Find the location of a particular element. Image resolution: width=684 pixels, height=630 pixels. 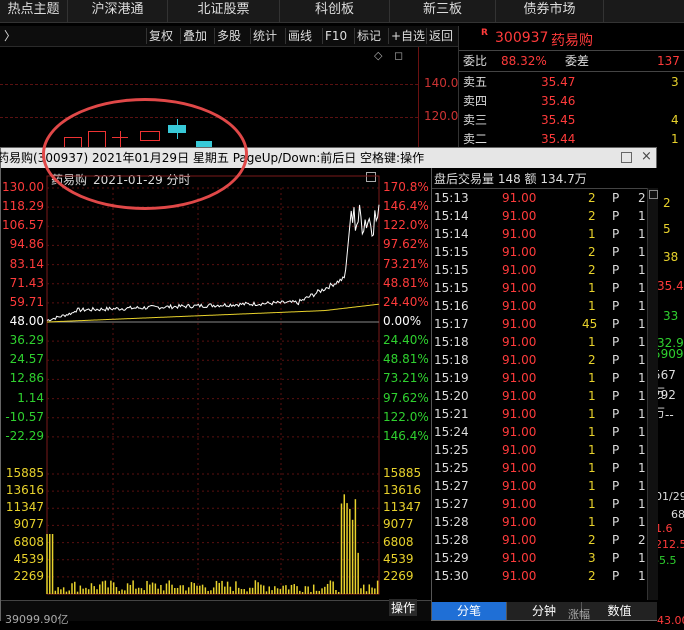

right-axis-label: 97.62% is located at coordinates (406, 397).